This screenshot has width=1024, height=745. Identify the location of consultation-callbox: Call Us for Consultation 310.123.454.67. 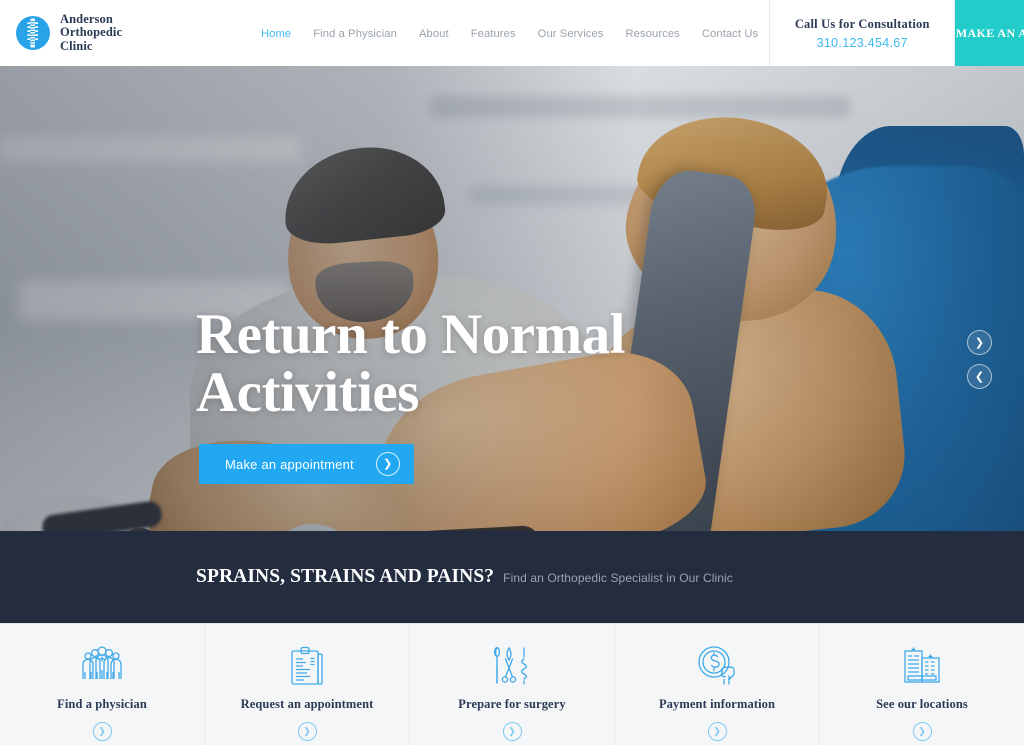
(862, 33).